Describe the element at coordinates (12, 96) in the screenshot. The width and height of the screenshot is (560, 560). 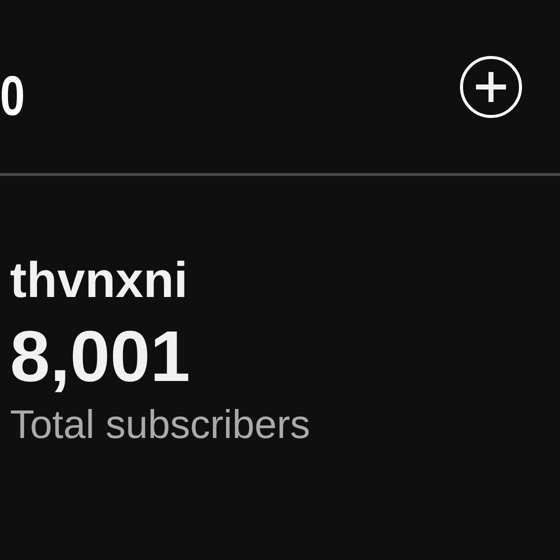
I see `header-title: 0` at that location.